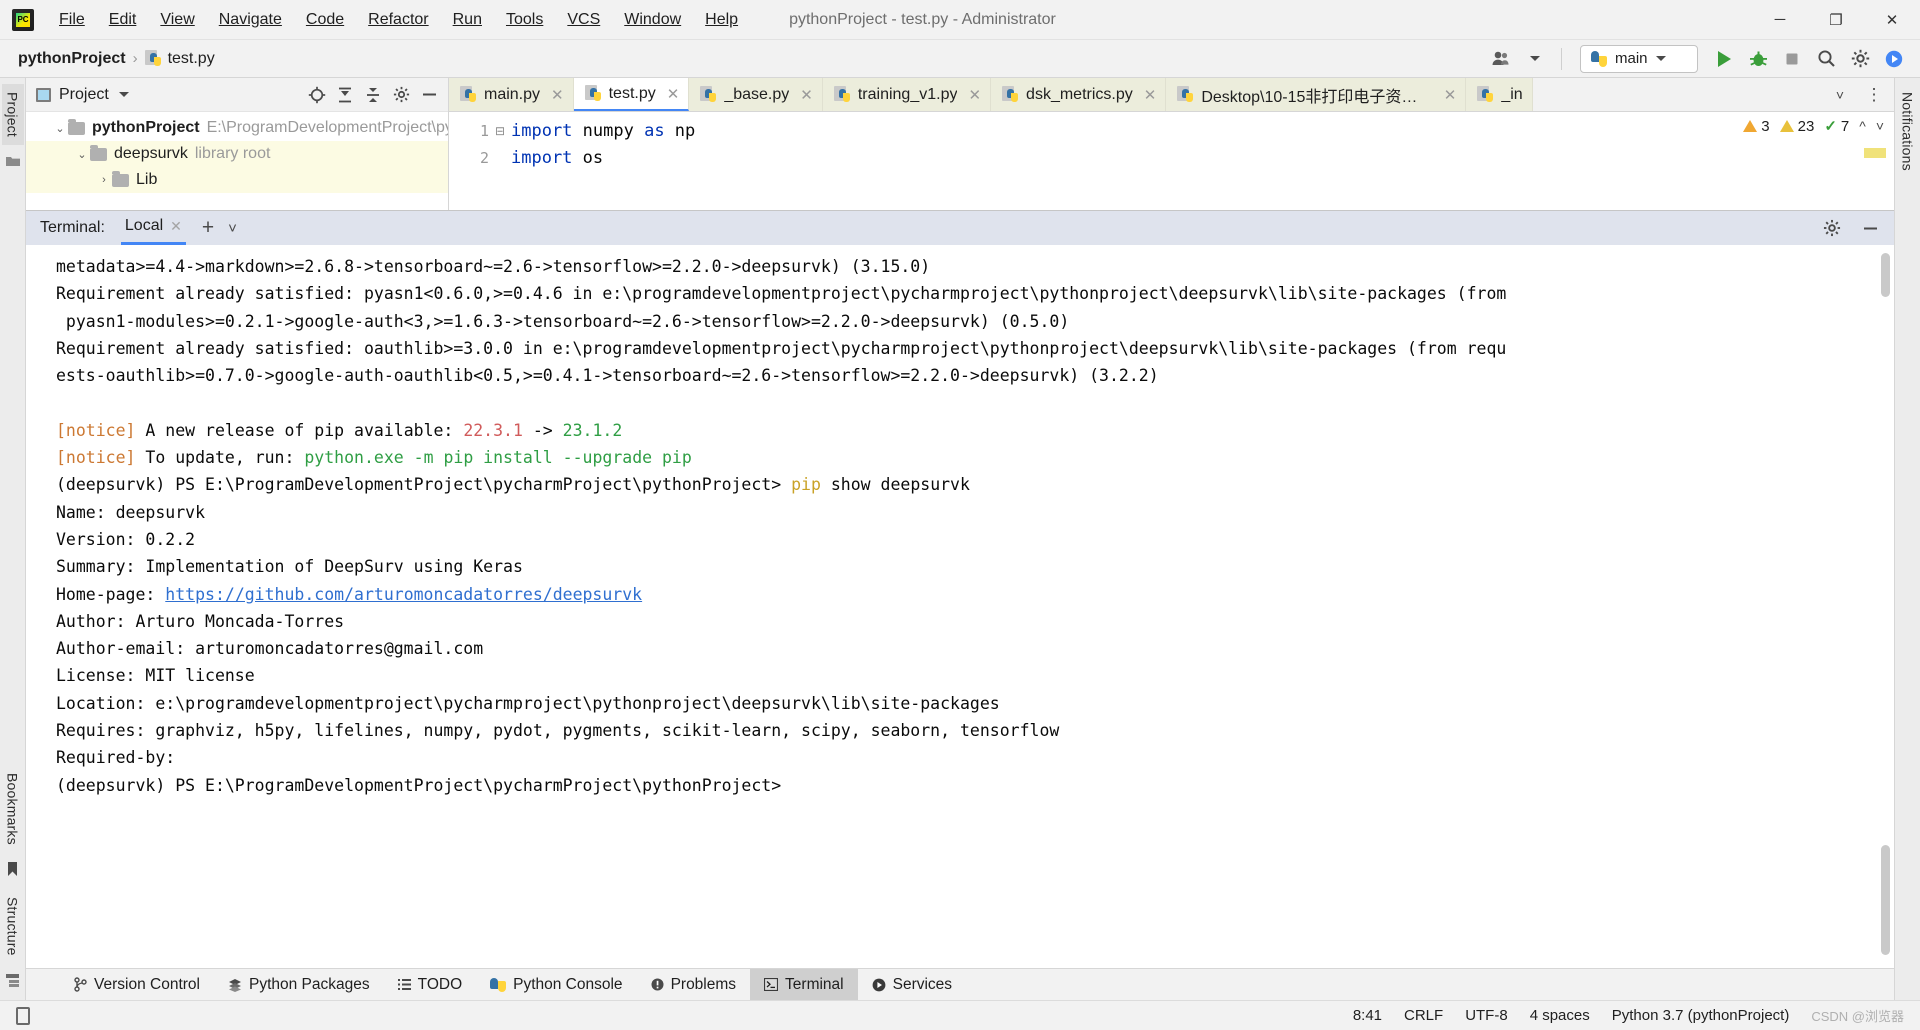  I want to click on maximize-button: ❐, so click(1836, 20).